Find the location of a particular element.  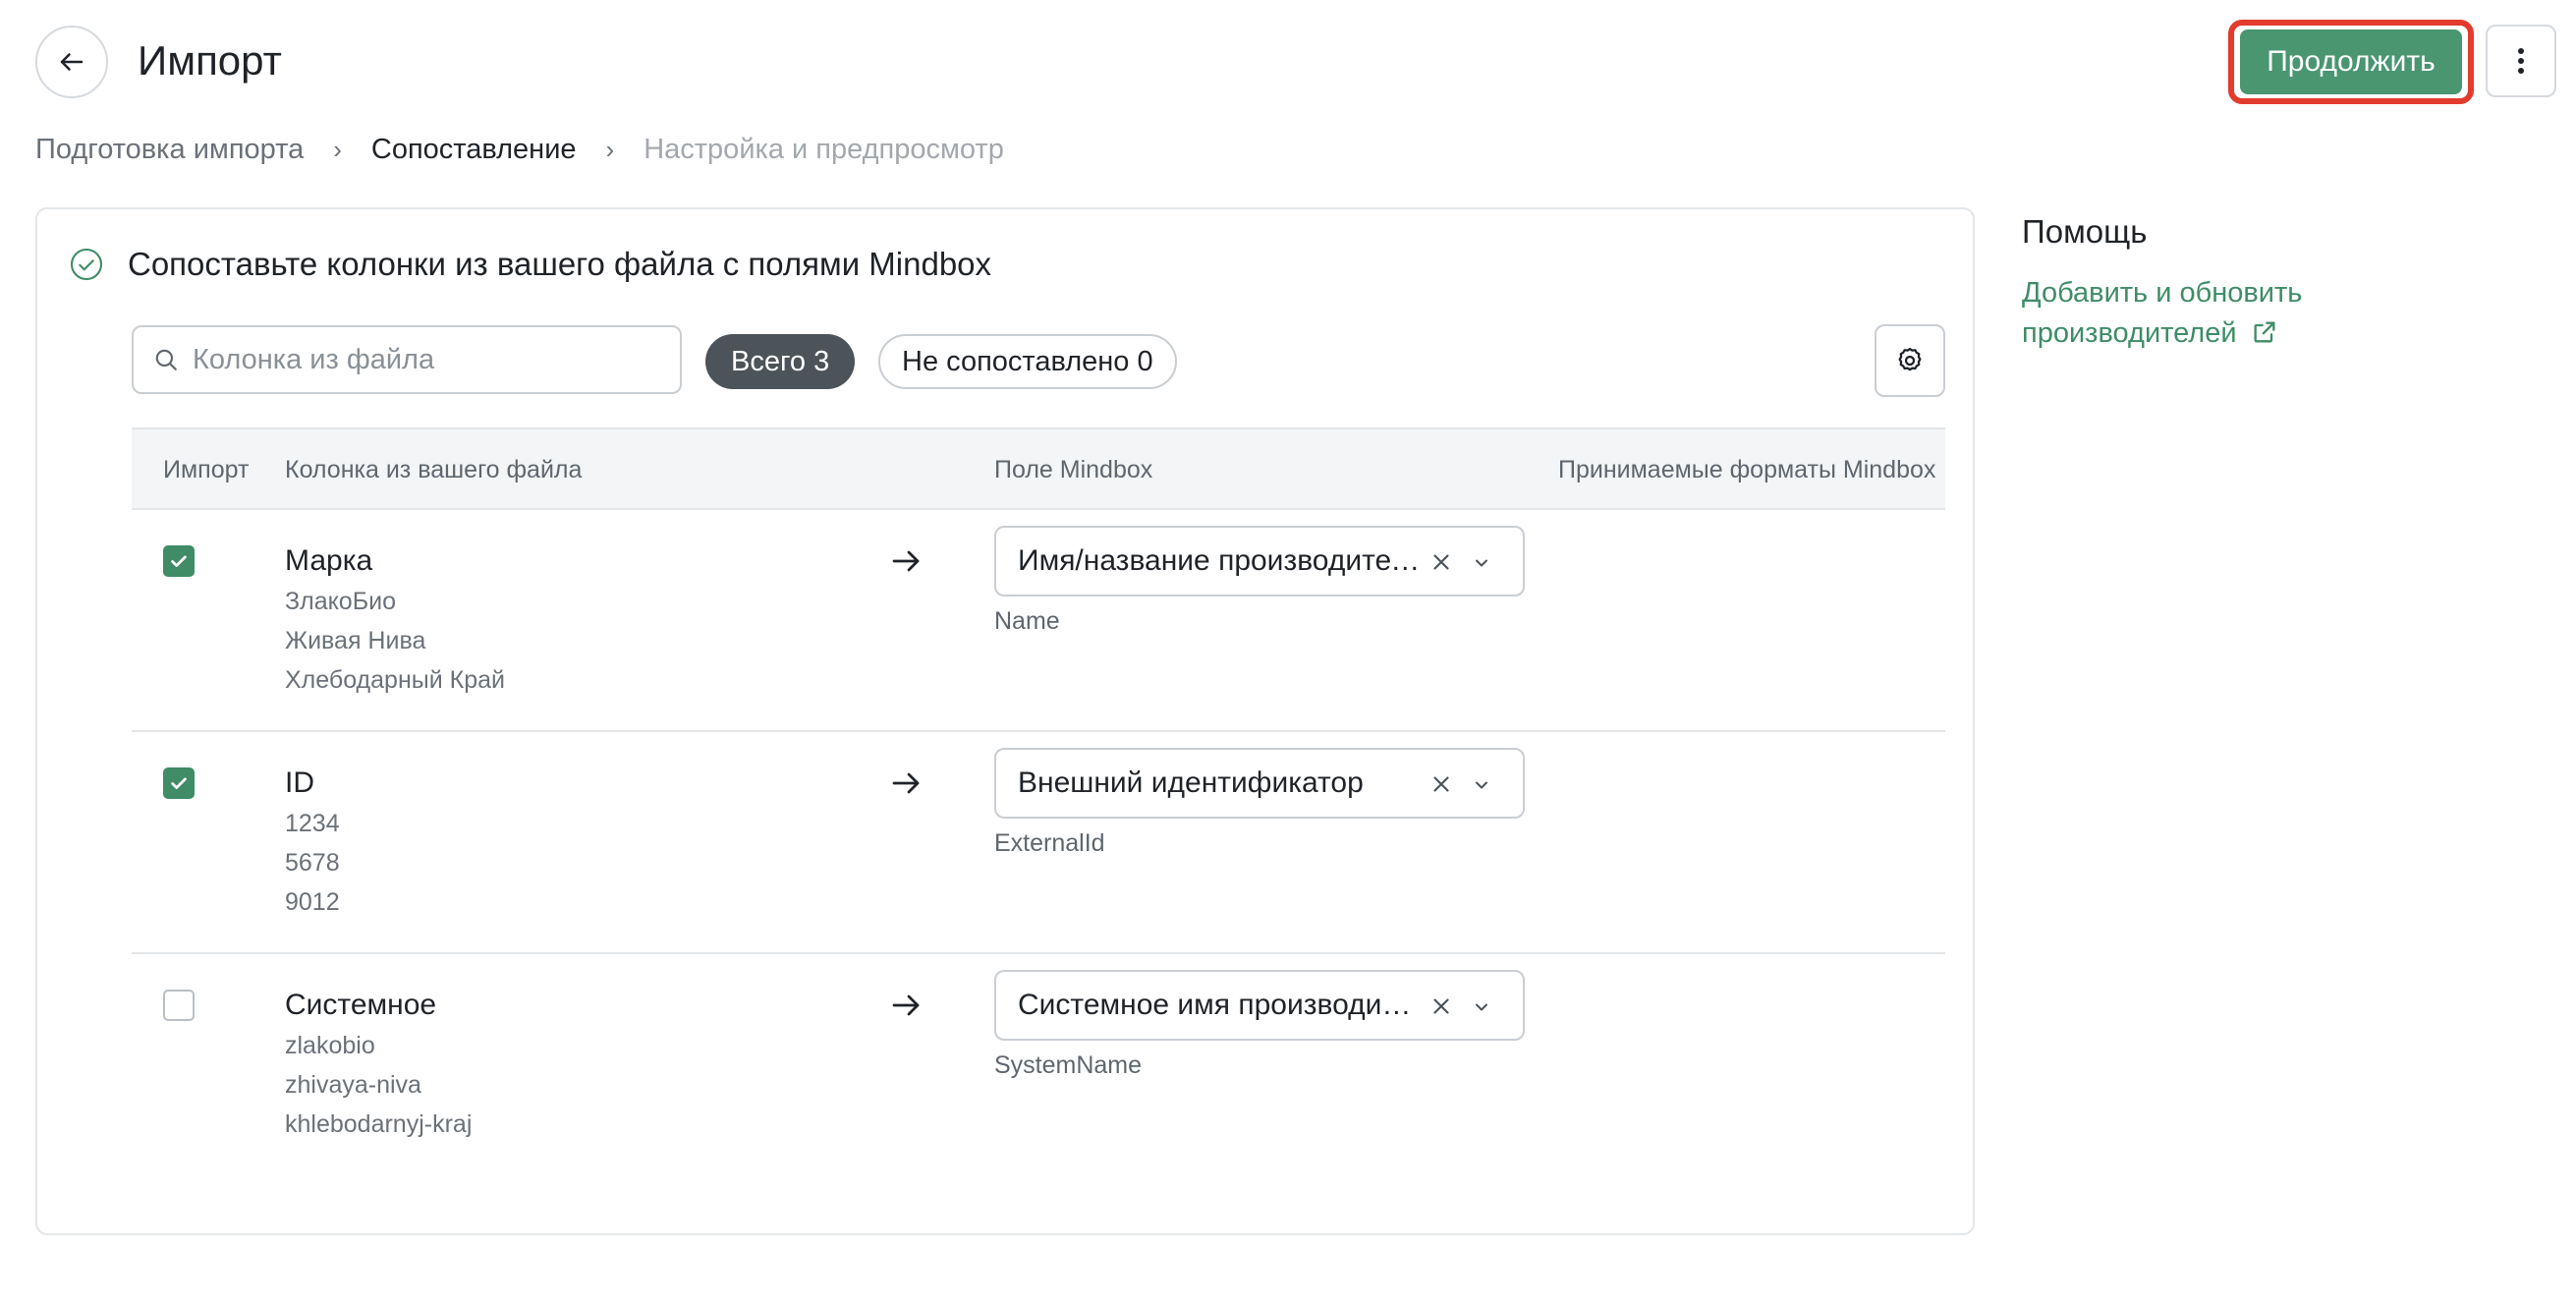

external-link-icon is located at coordinates (2264, 332).